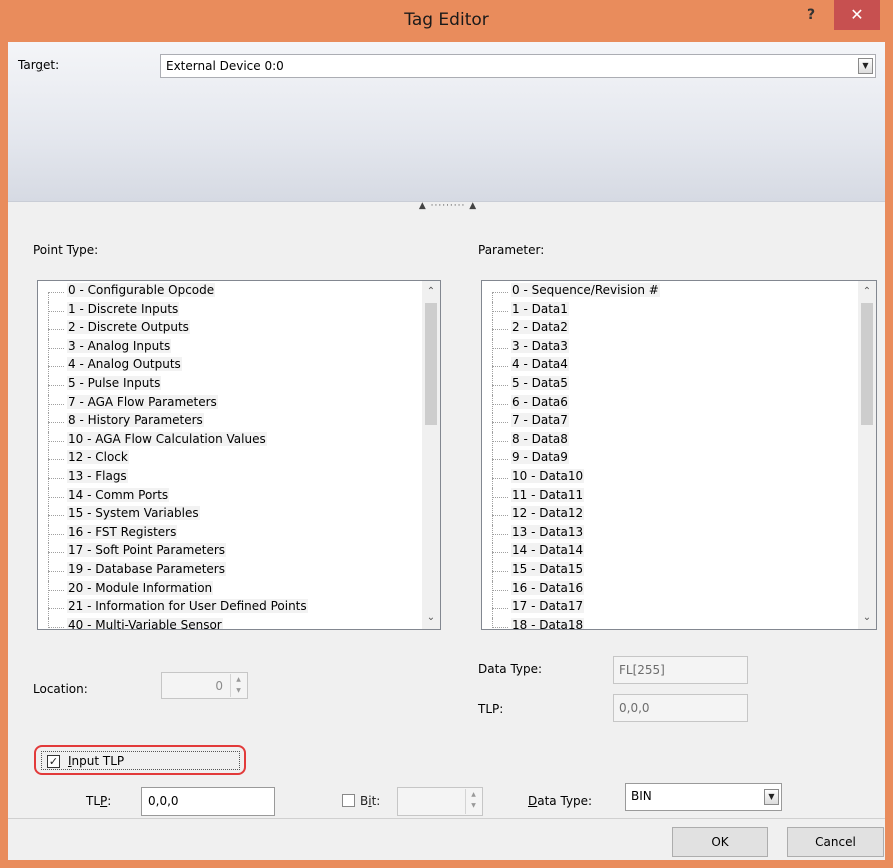 This screenshot has width=893, height=868. I want to click on panel-splitter-handle: ▲ ········· ▲, so click(448, 207).